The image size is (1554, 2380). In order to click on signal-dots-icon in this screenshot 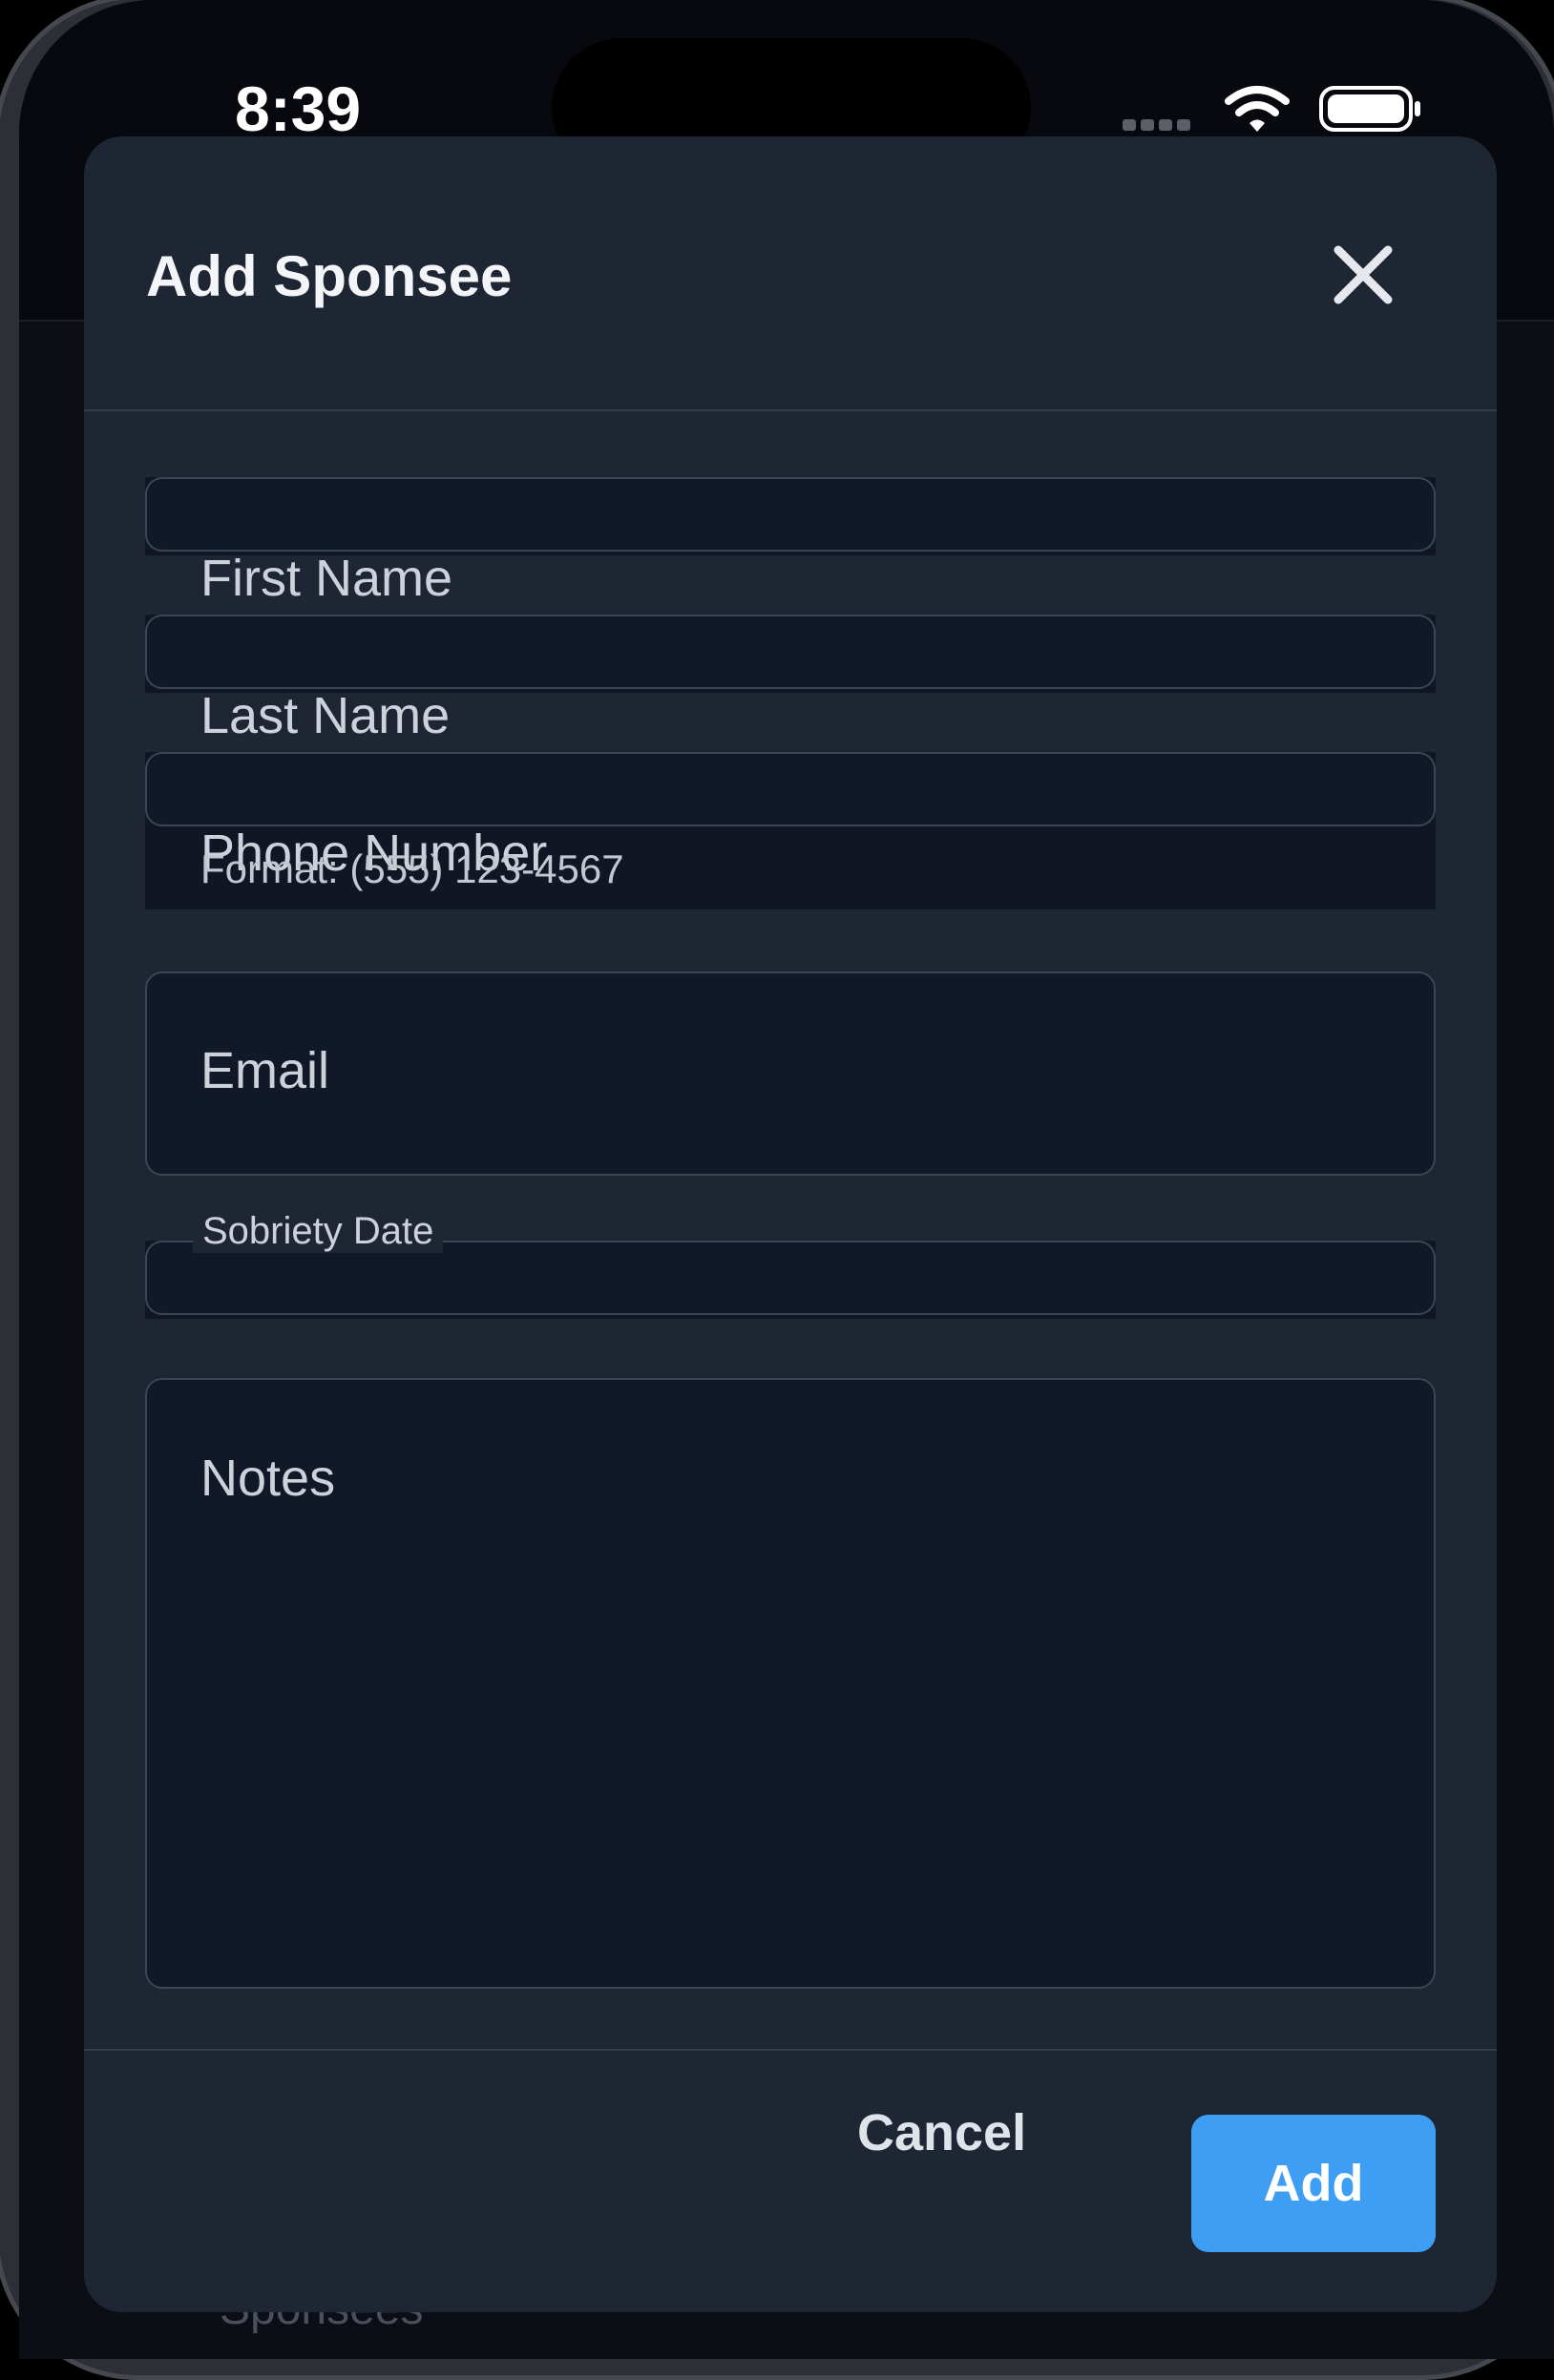, I will do `click(1161, 125)`.